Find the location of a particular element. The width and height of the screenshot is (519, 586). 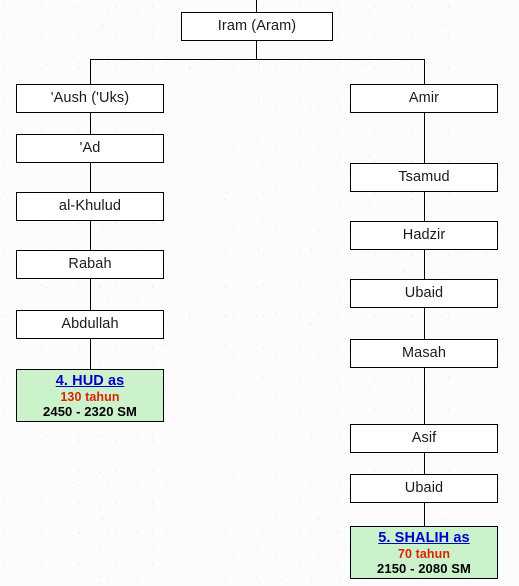

node-label: Tsamud is located at coordinates (424, 177).